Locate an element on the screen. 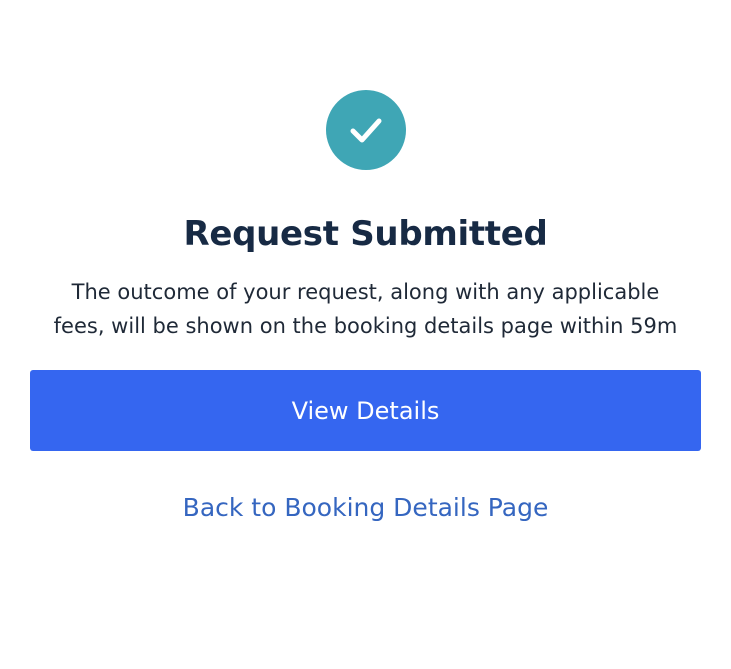  success-checkmark-icon is located at coordinates (366, 130).